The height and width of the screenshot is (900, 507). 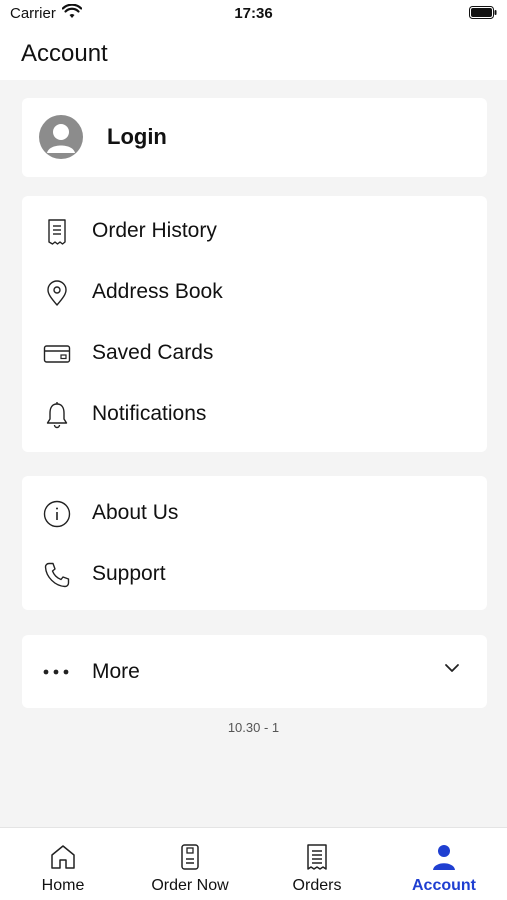 I want to click on tab-order-now: Order Now, so click(x=190, y=864).